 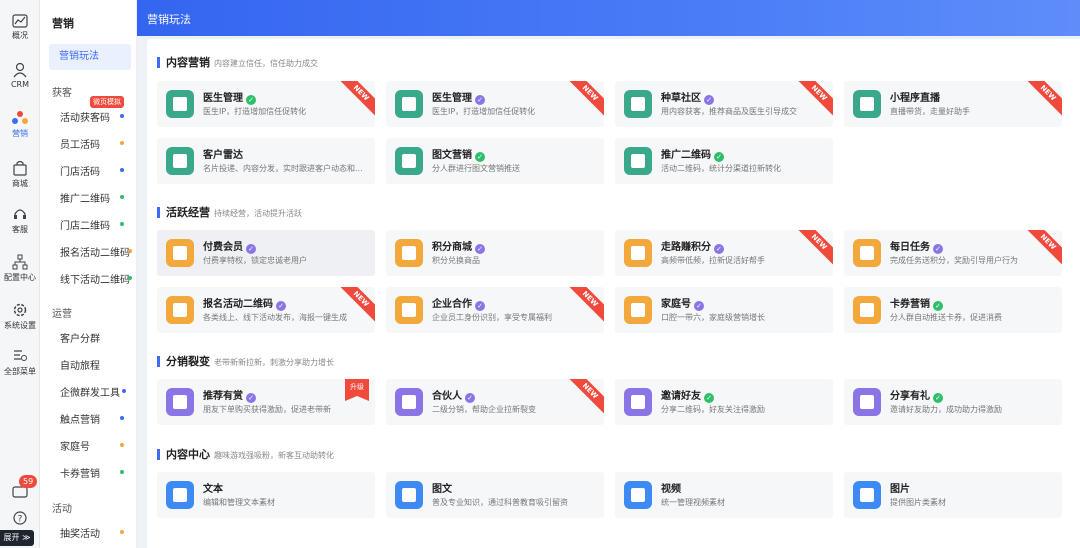 What do you see at coordinates (953, 104) in the screenshot?
I see `feature-card: 小程序直播 直播带货，走量好助手 NEW` at bounding box center [953, 104].